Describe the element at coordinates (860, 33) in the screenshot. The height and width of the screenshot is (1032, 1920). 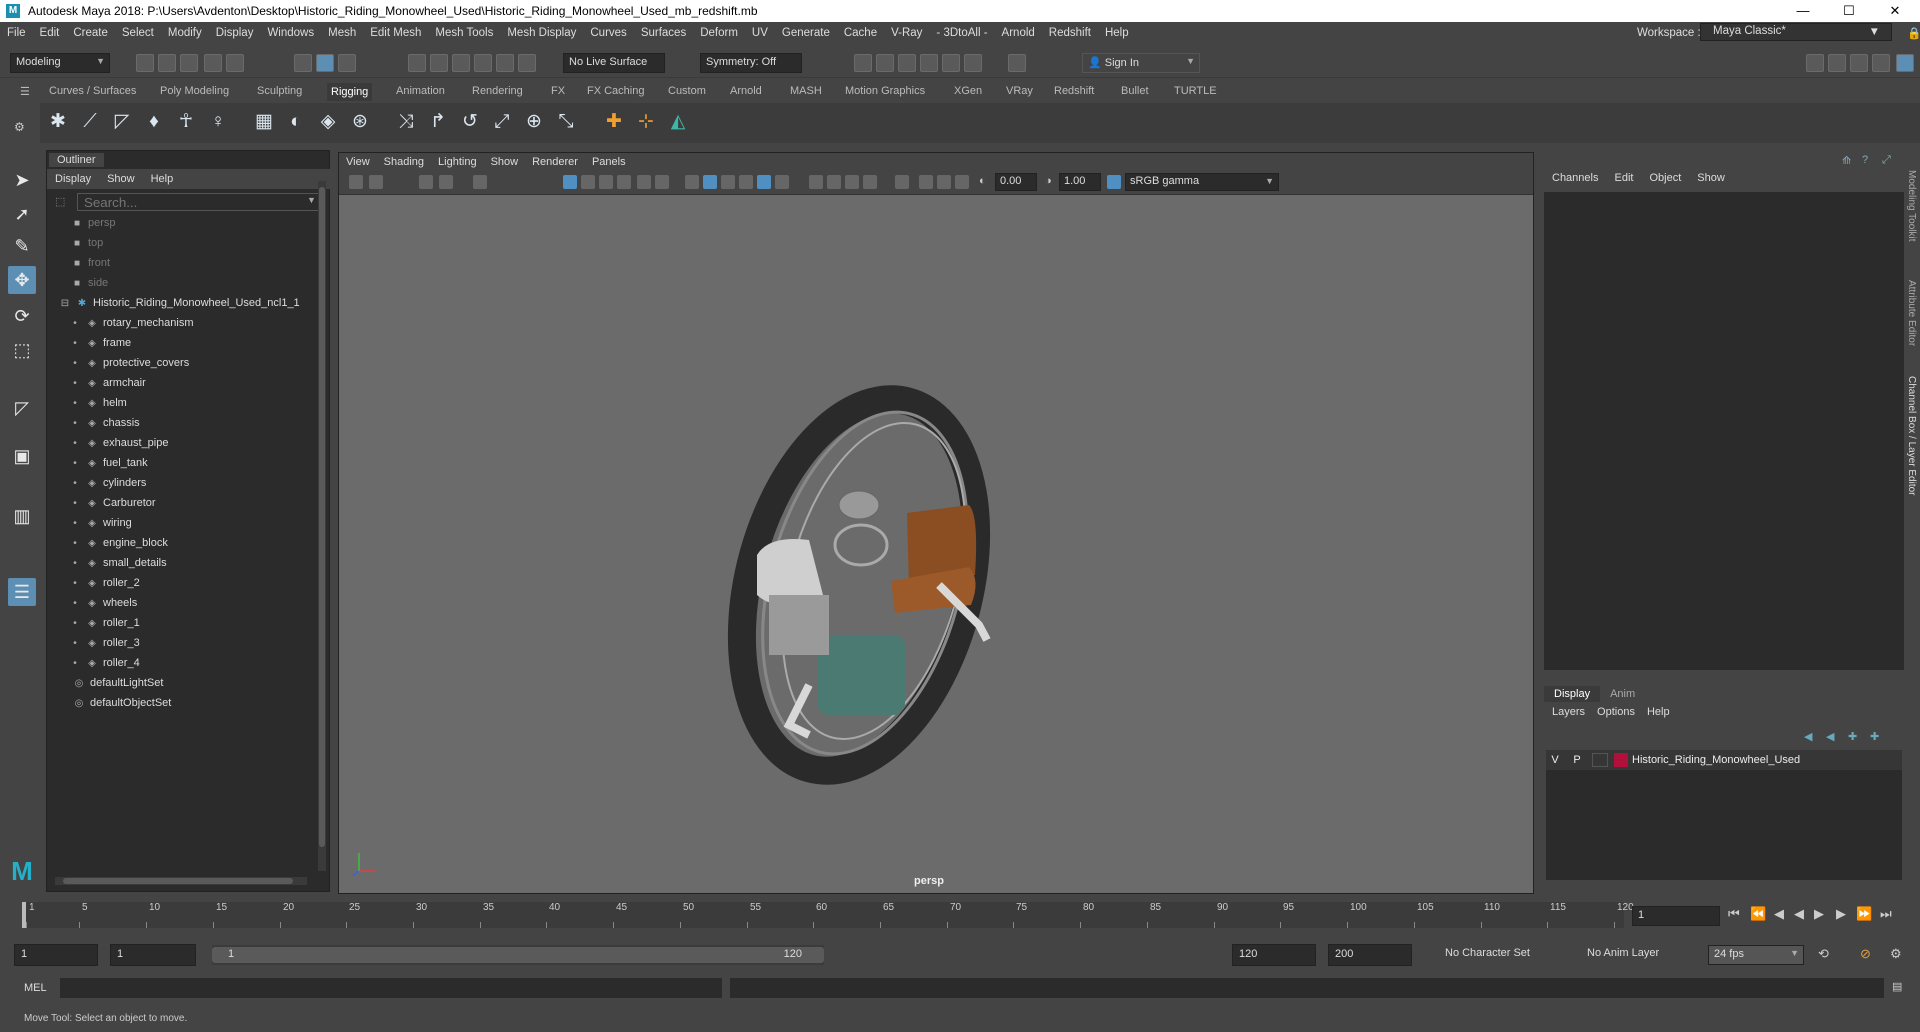
I see `menu-cache: Cache` at that location.